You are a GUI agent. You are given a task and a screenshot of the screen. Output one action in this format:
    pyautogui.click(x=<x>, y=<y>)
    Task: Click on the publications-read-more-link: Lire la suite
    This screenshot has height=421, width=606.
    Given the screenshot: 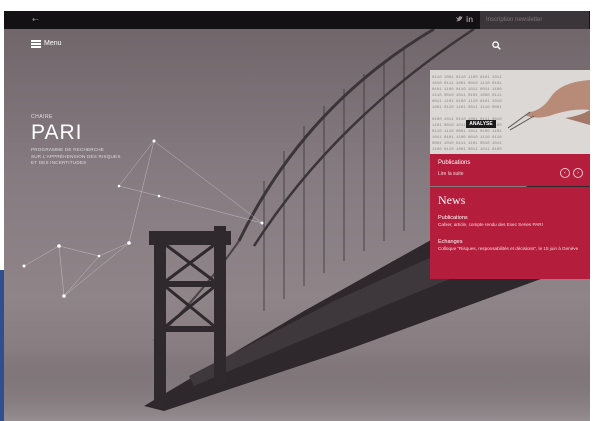 What is the action you would take?
    pyautogui.click(x=451, y=174)
    